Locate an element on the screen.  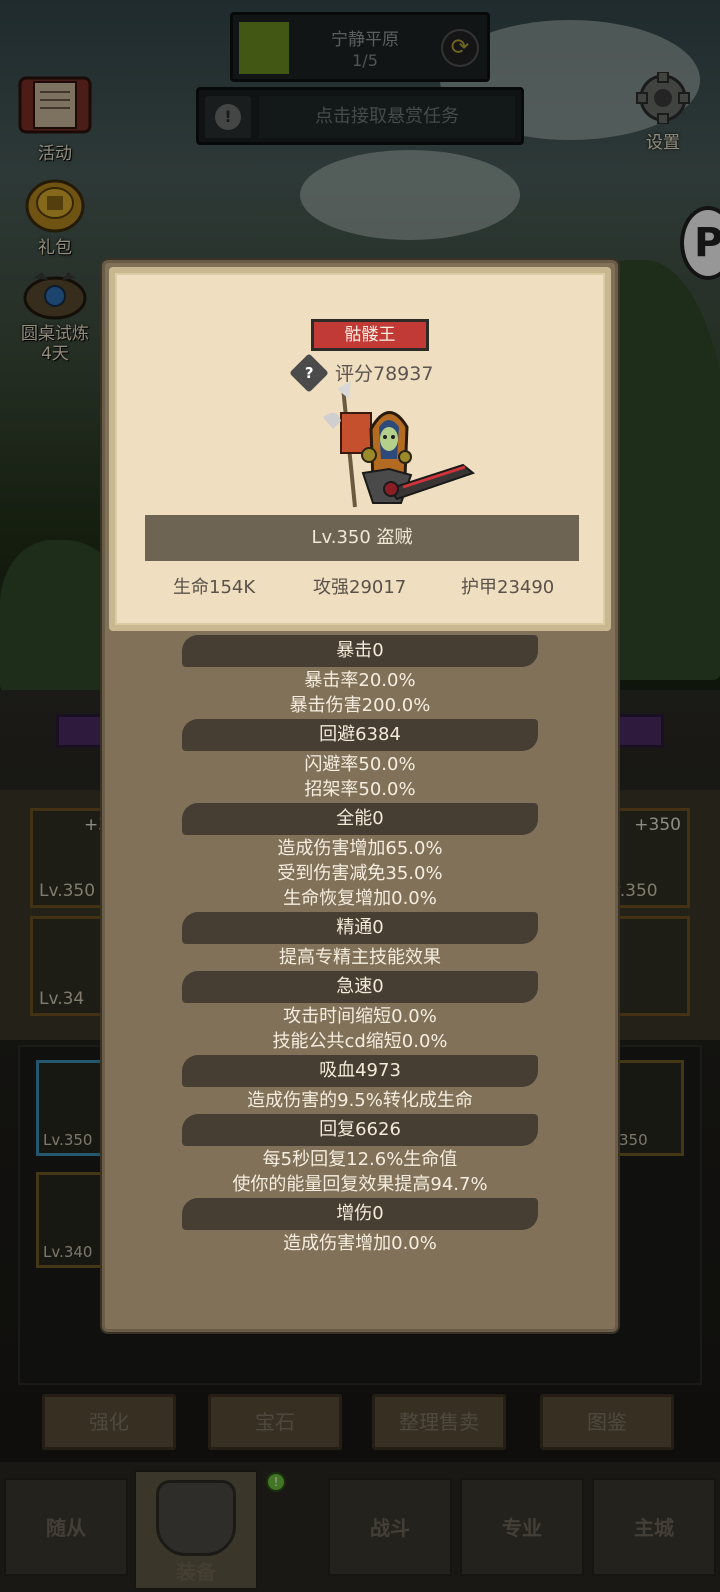
attribute-header: 回复6626 is located at coordinates (360, 1130).